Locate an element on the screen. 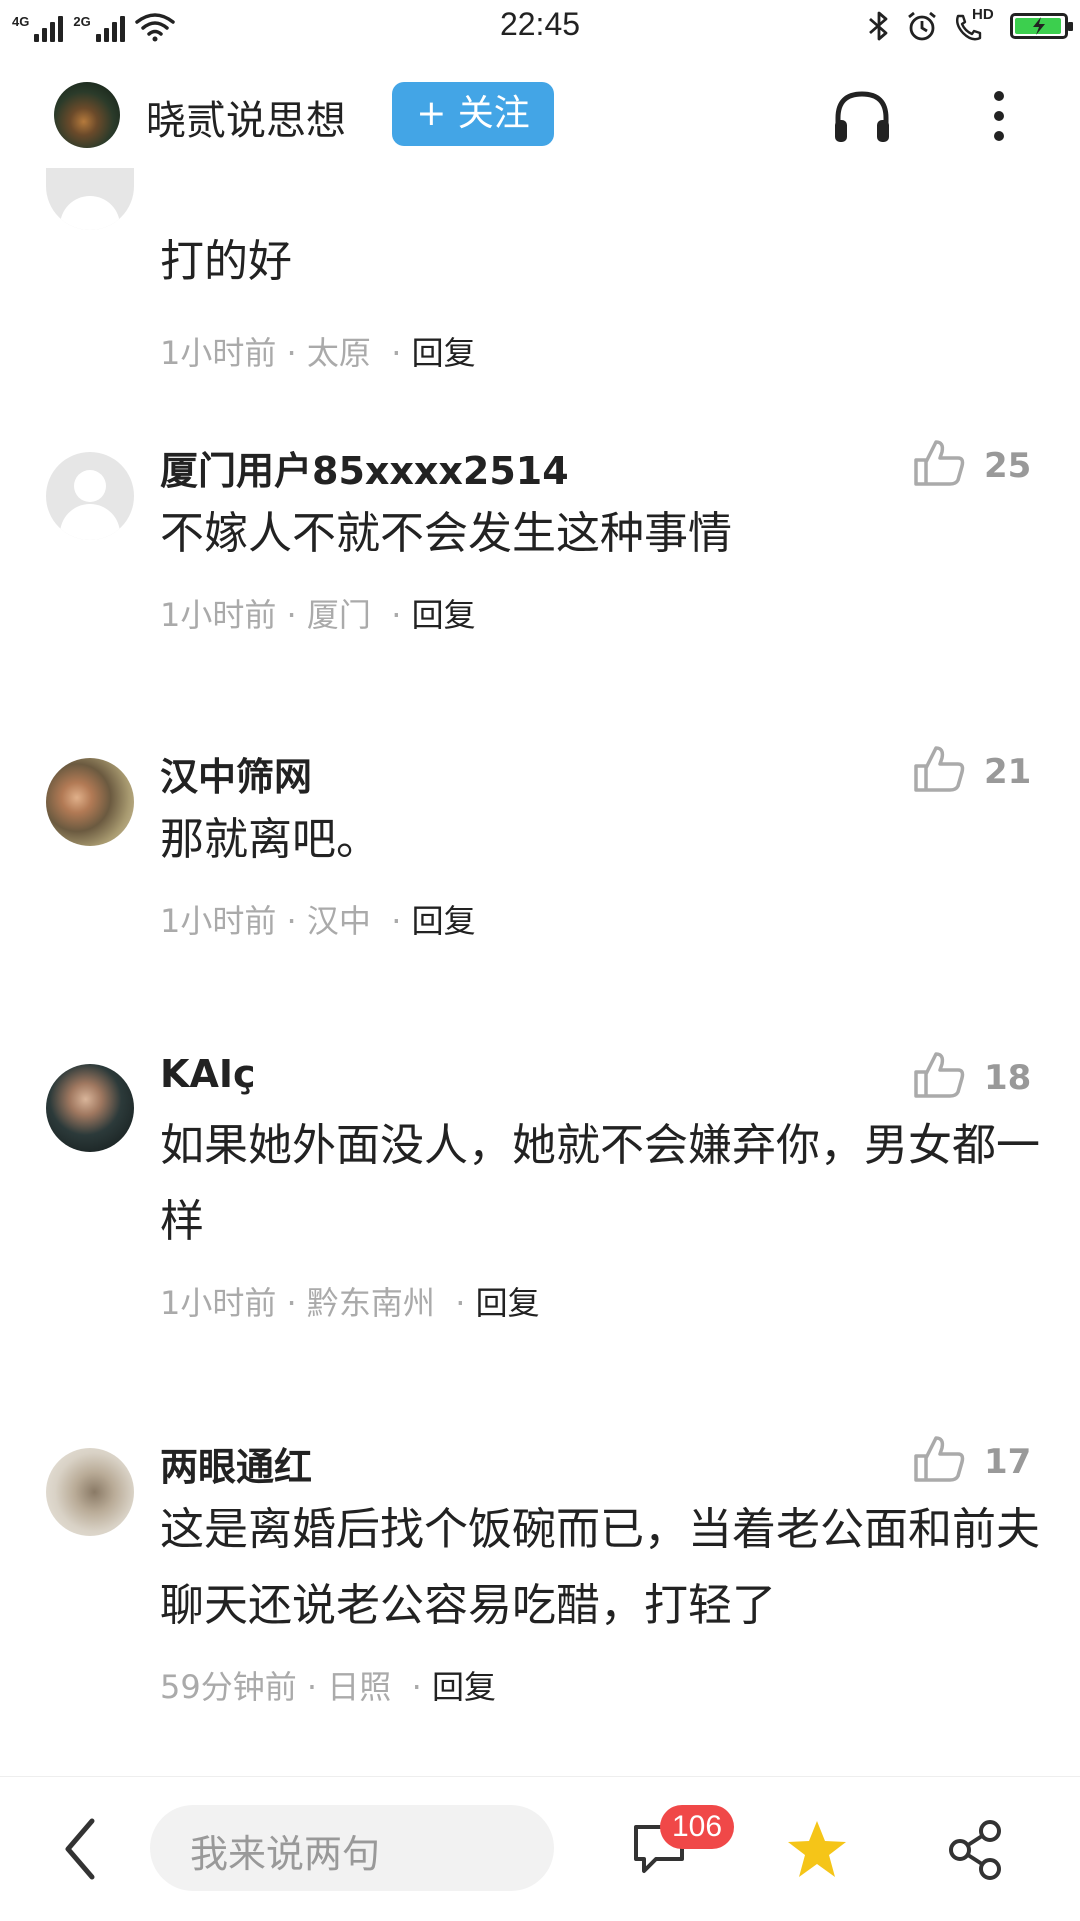 Image resolution: width=1080 pixels, height=1921 pixels. bluetooth-icon is located at coordinates (878, 26).